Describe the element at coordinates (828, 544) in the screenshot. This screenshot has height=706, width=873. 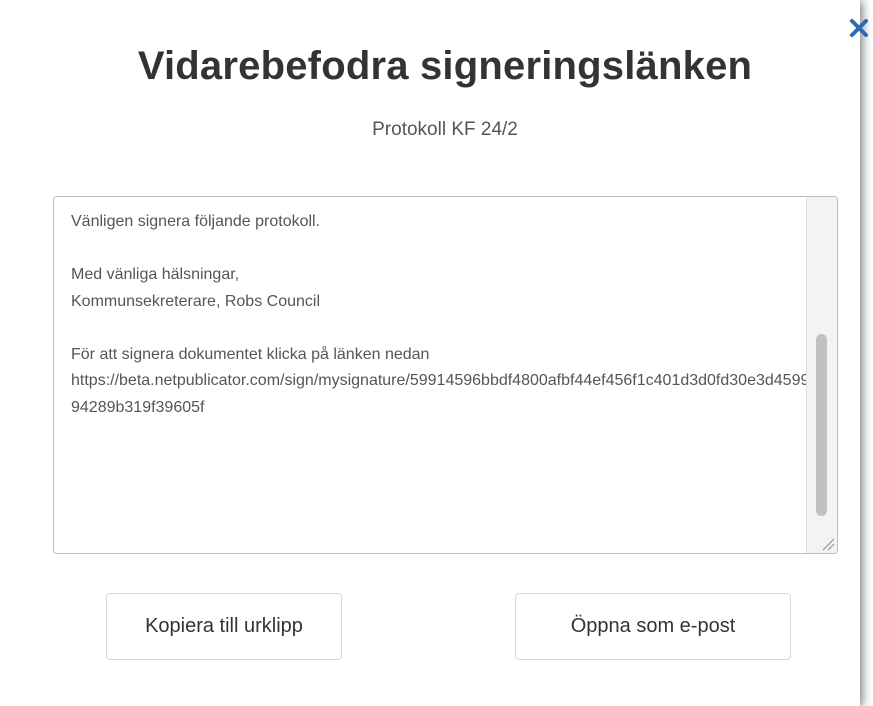
I see `resize-handle-icon` at that location.